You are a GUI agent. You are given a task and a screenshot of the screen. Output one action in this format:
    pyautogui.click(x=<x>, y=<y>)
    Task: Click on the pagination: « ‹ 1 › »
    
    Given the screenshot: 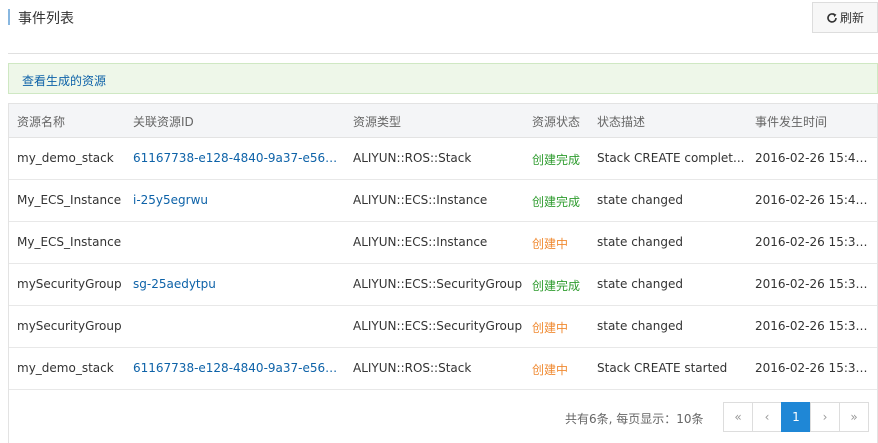 What is the action you would take?
    pyautogui.click(x=796, y=417)
    